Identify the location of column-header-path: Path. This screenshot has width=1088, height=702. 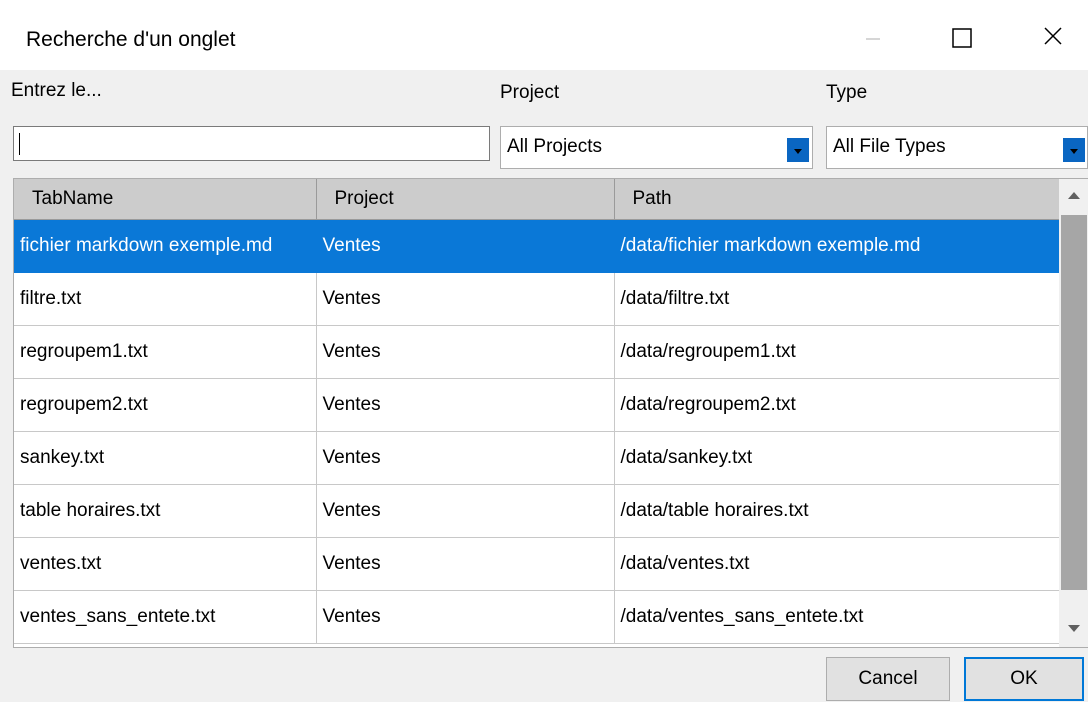
(837, 199).